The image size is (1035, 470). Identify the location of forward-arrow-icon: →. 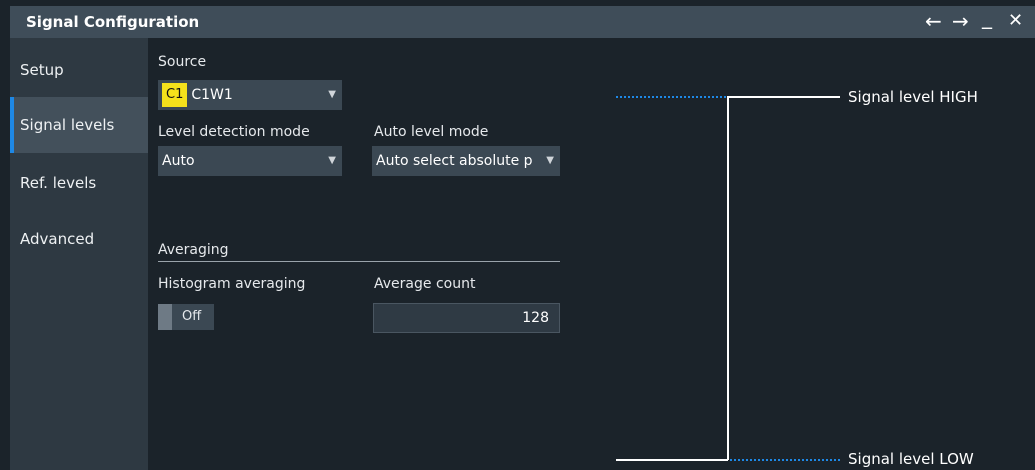
(960, 21).